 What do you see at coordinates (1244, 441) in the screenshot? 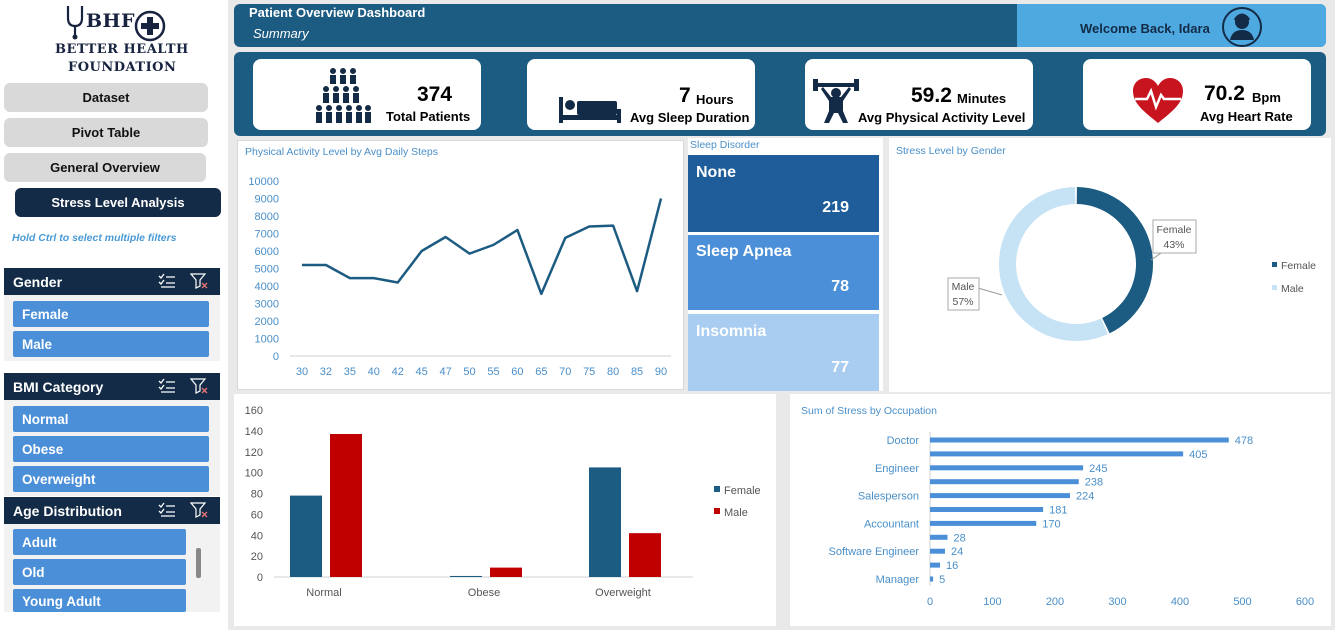
I see `data-label: 478` at bounding box center [1244, 441].